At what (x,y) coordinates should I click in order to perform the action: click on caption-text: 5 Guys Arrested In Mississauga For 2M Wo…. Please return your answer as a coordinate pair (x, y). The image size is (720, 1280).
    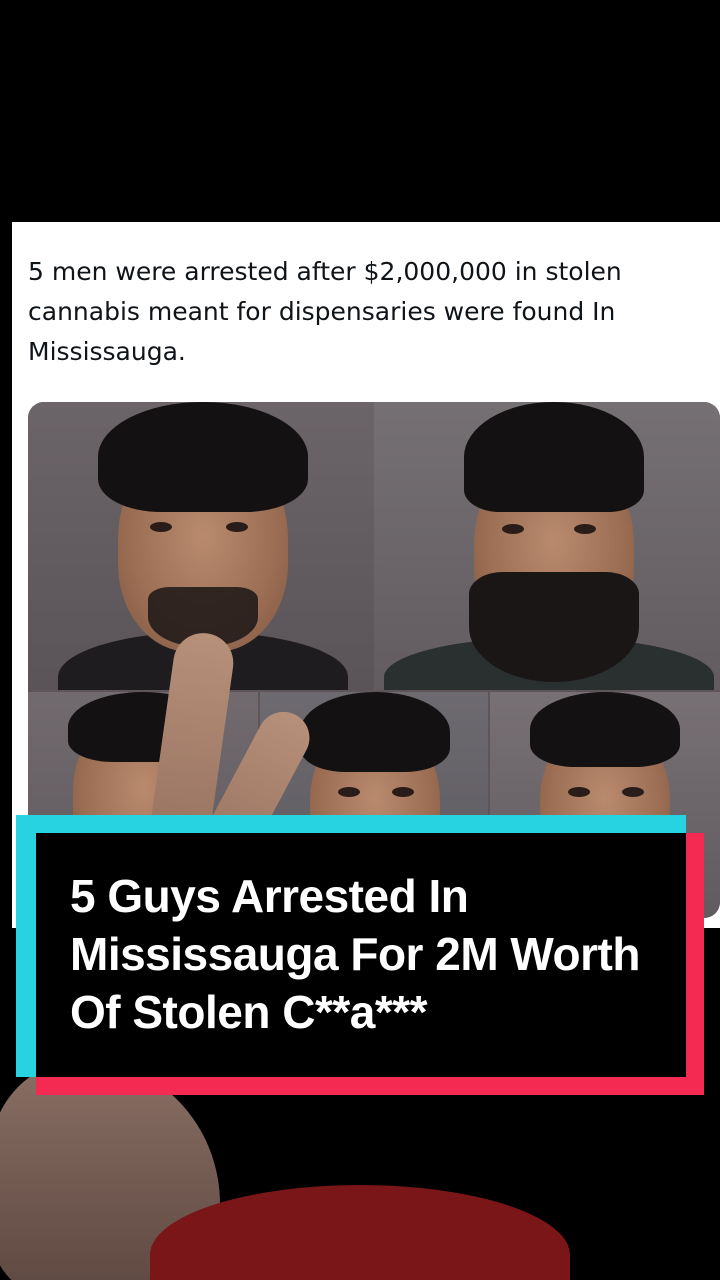
    Looking at the image, I should click on (355, 954).